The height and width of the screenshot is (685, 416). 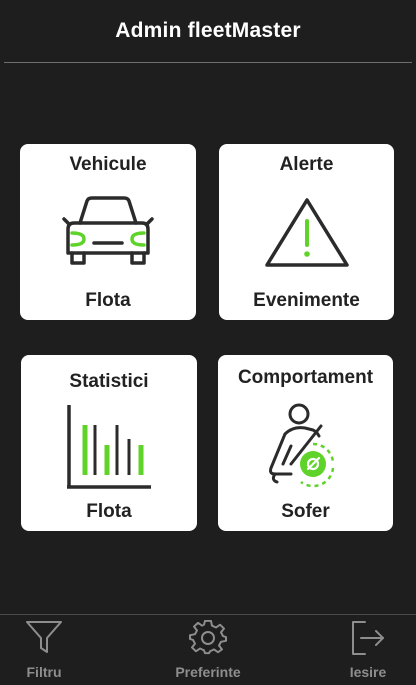 What do you see at coordinates (109, 447) in the screenshot?
I see `bar-chart-icon` at bounding box center [109, 447].